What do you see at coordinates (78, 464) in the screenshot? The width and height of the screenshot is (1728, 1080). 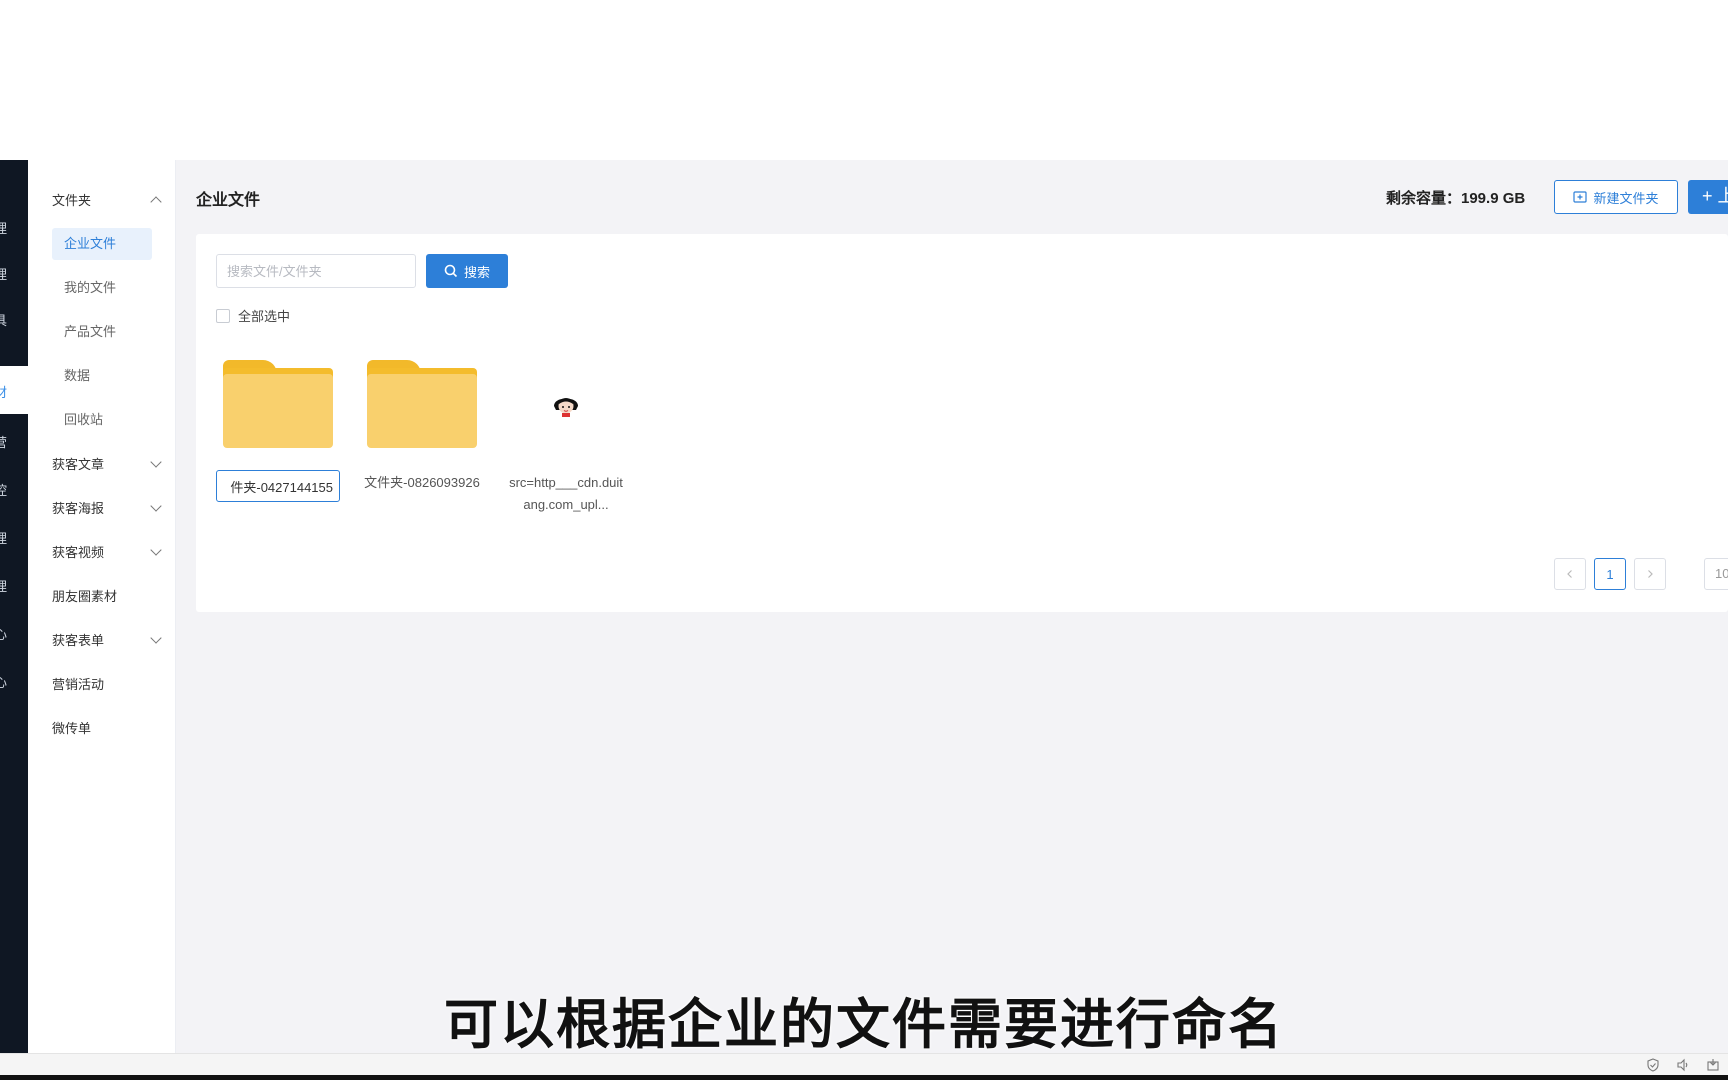 I see `sidebar-group-label: 获客文章` at bounding box center [78, 464].